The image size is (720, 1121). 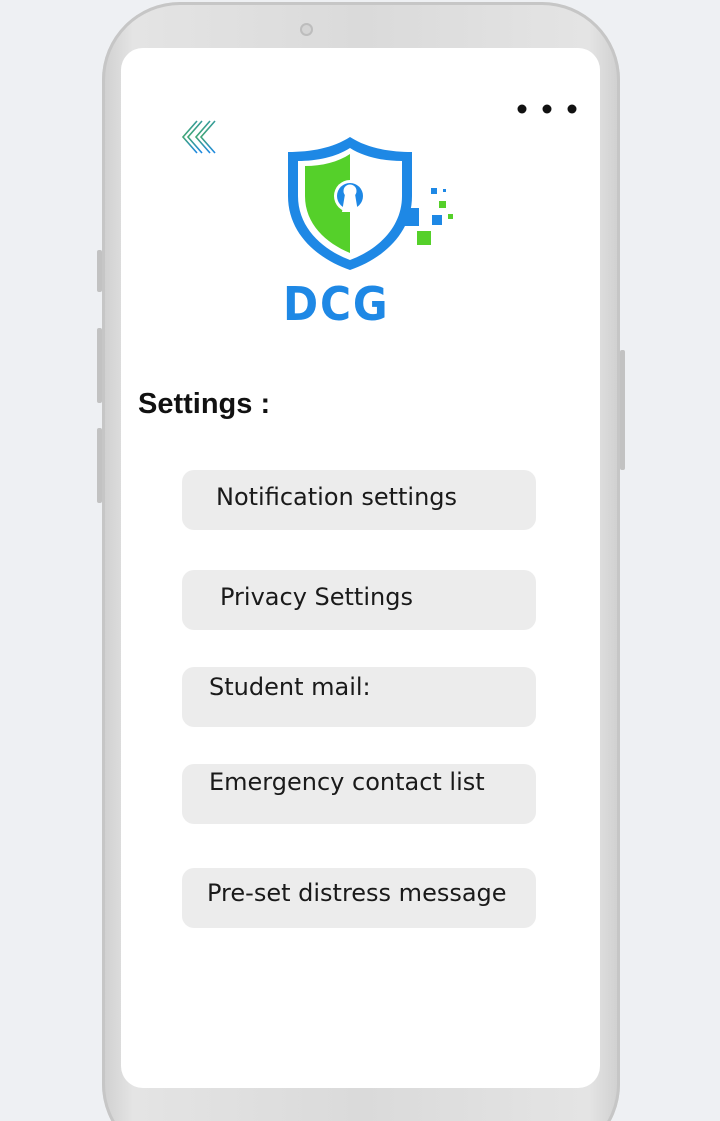 What do you see at coordinates (336, 304) in the screenshot?
I see `logo-wordmark: DCG` at bounding box center [336, 304].